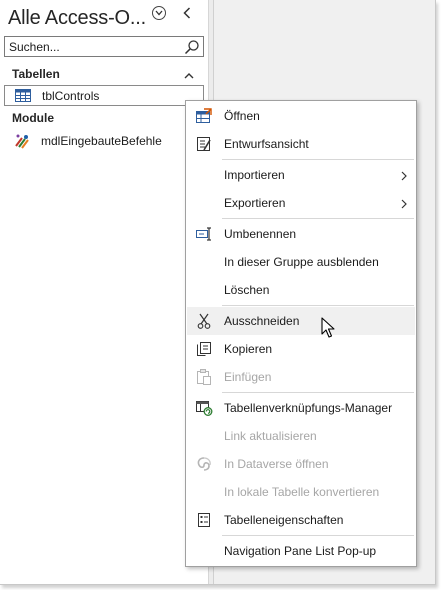 The image size is (442, 590). Describe the element at coordinates (308, 408) in the screenshot. I see `menu-item-label: Tabellenverknüpfungs-Manager` at that location.